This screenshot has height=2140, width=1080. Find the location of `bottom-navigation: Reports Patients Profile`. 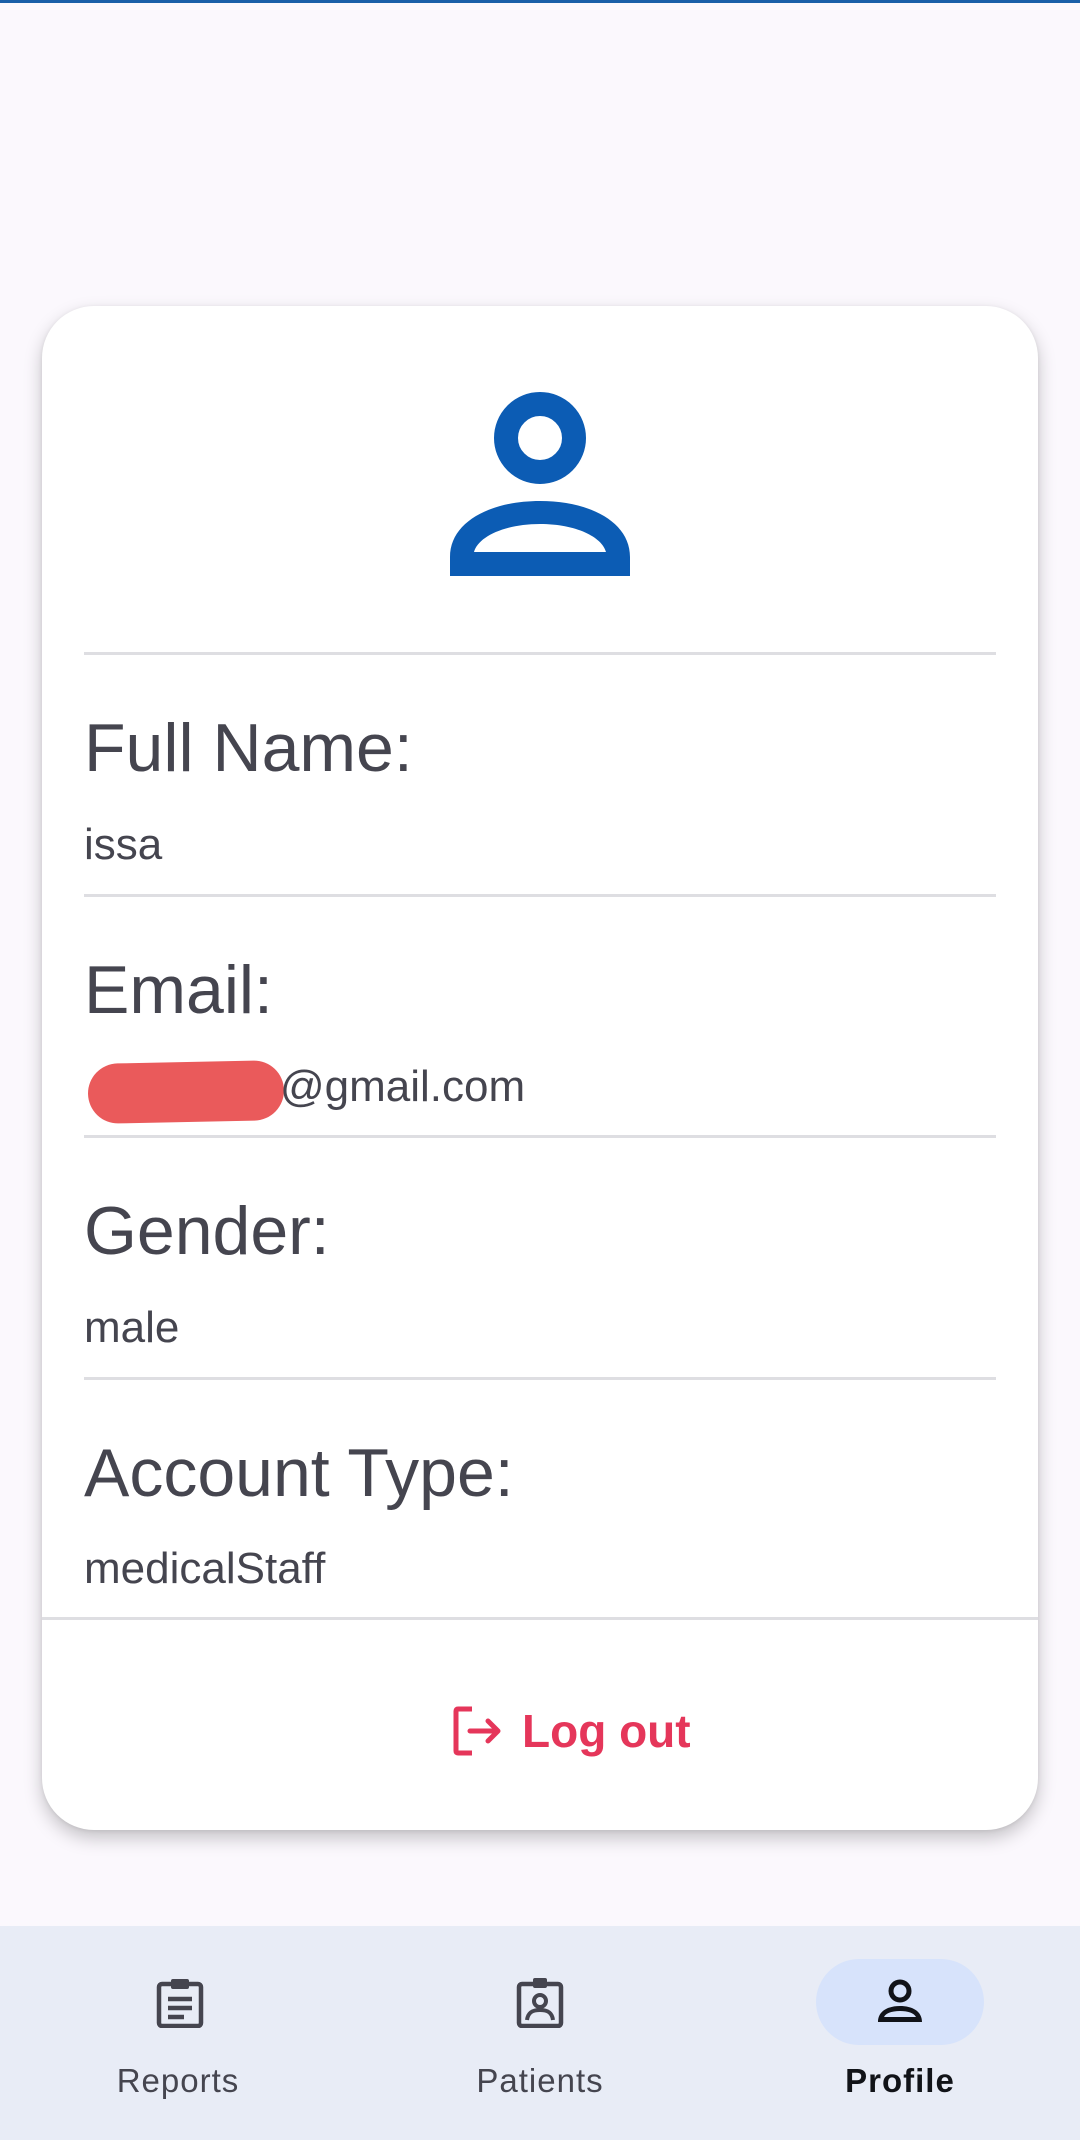

bottom-navigation: Reports Patients Profile is located at coordinates (540, 2033).